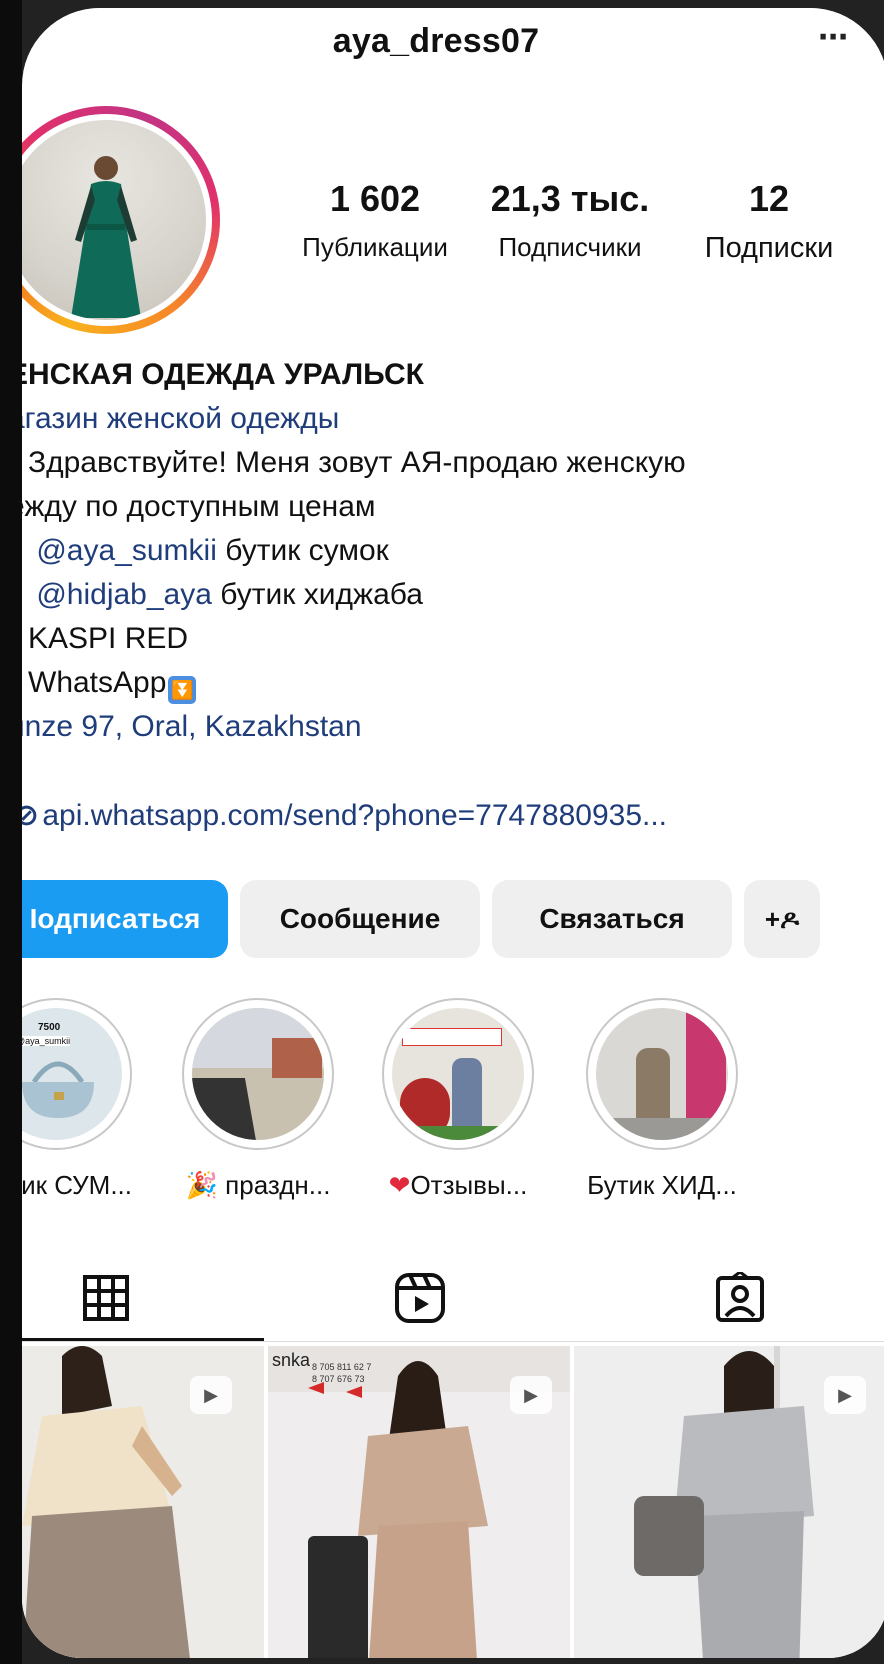 Image resolution: width=884 pixels, height=1664 pixels. I want to click on bio-line-2: ежду по доступным ценам, so click(199, 506).